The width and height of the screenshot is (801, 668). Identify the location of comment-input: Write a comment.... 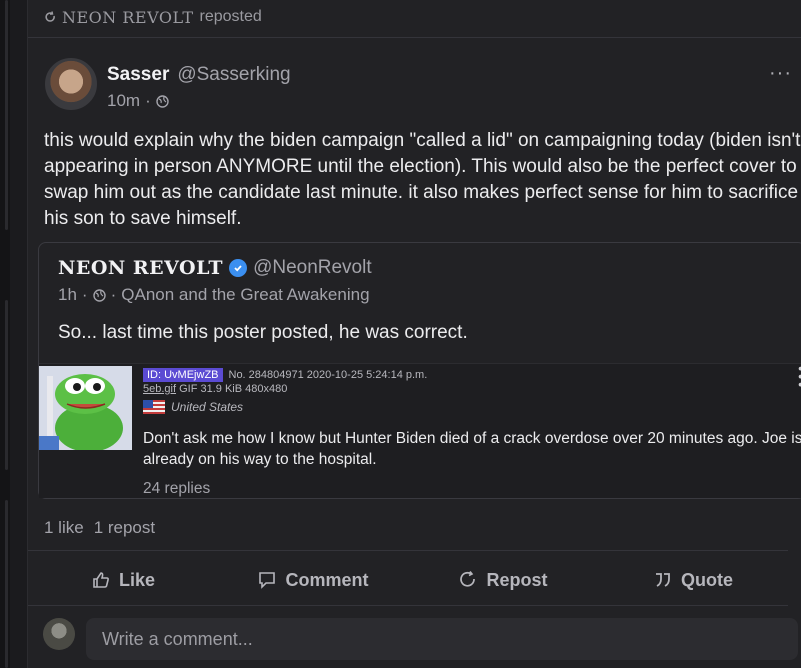
(442, 639).